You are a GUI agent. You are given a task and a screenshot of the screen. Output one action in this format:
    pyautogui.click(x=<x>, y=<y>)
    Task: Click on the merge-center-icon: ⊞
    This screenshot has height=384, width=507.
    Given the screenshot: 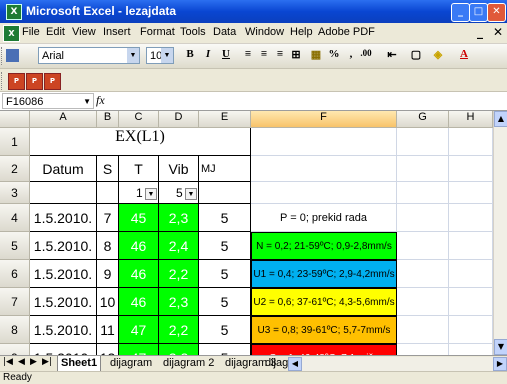 What is the action you would take?
    pyautogui.click(x=296, y=56)
    